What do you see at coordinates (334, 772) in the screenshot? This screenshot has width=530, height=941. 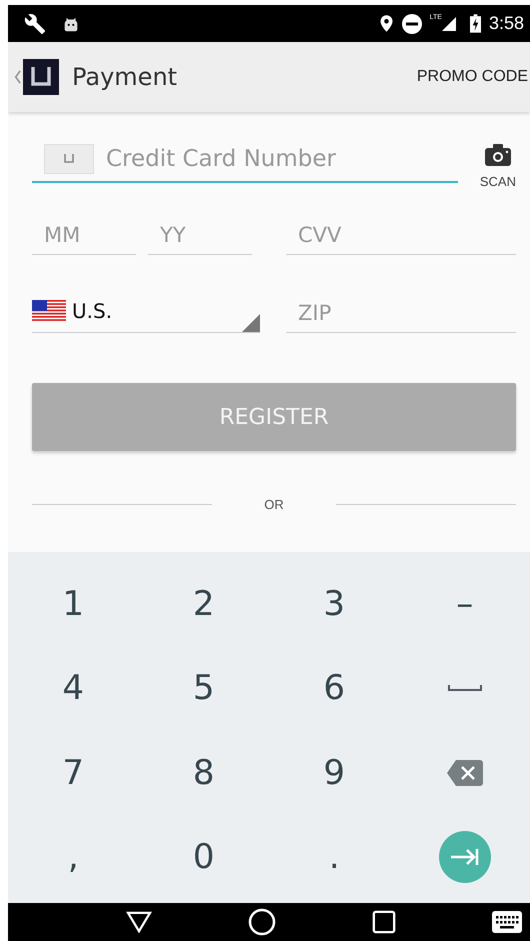 I see `keyboard-key: 9` at bounding box center [334, 772].